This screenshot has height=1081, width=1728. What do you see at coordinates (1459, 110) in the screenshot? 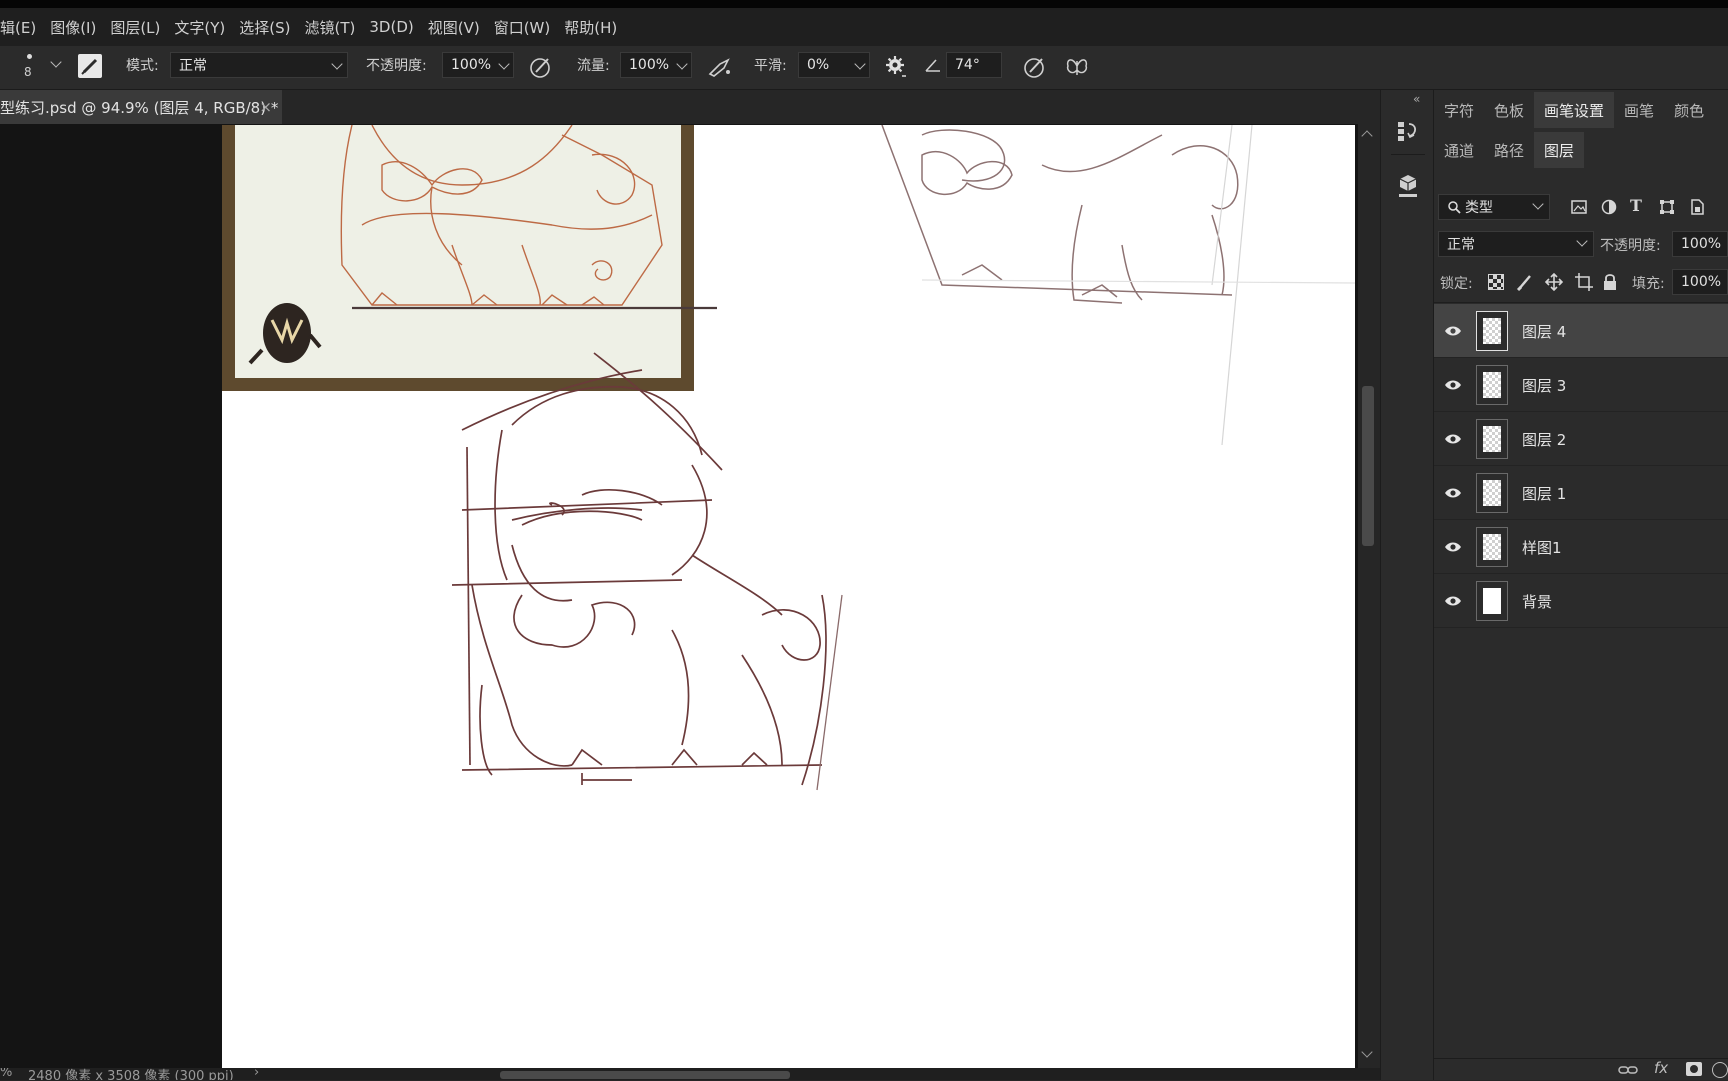
I see `tab-character: 字符` at bounding box center [1459, 110].